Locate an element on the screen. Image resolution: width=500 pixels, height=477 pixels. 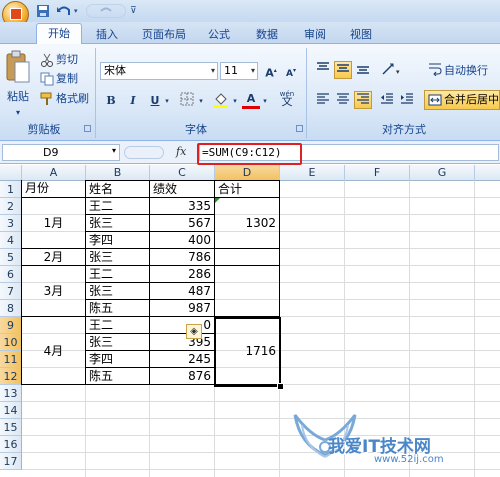
orientation-icon: ▾ is located at coordinates (393, 71).